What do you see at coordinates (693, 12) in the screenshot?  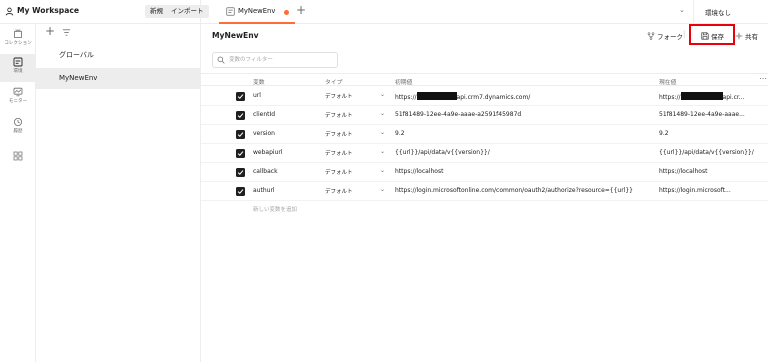 I see `divider` at bounding box center [693, 12].